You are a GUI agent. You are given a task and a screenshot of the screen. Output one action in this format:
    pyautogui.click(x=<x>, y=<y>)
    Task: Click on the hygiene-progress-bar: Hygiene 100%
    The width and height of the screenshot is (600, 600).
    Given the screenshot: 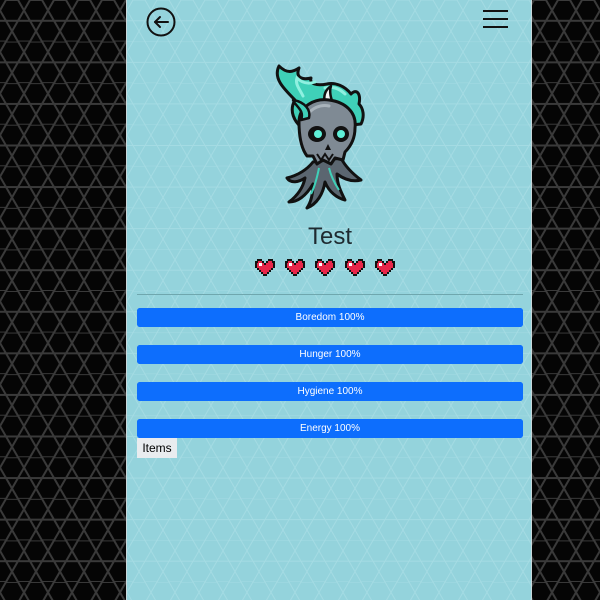 What is the action you would take?
    pyautogui.click(x=330, y=391)
    